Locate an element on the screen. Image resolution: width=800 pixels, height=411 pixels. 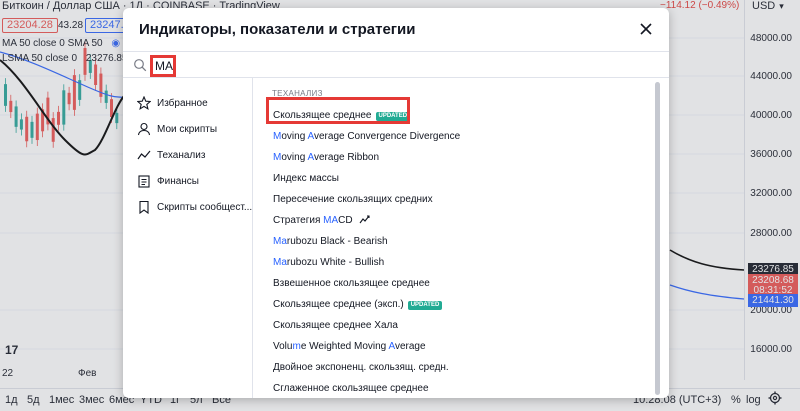
result-label: Volu is located at coordinates (283, 346).